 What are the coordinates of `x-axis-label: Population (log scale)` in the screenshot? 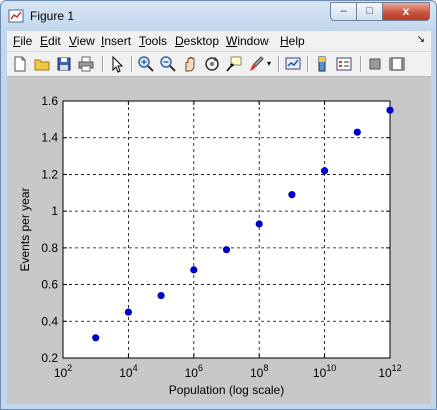 It's located at (226, 390).